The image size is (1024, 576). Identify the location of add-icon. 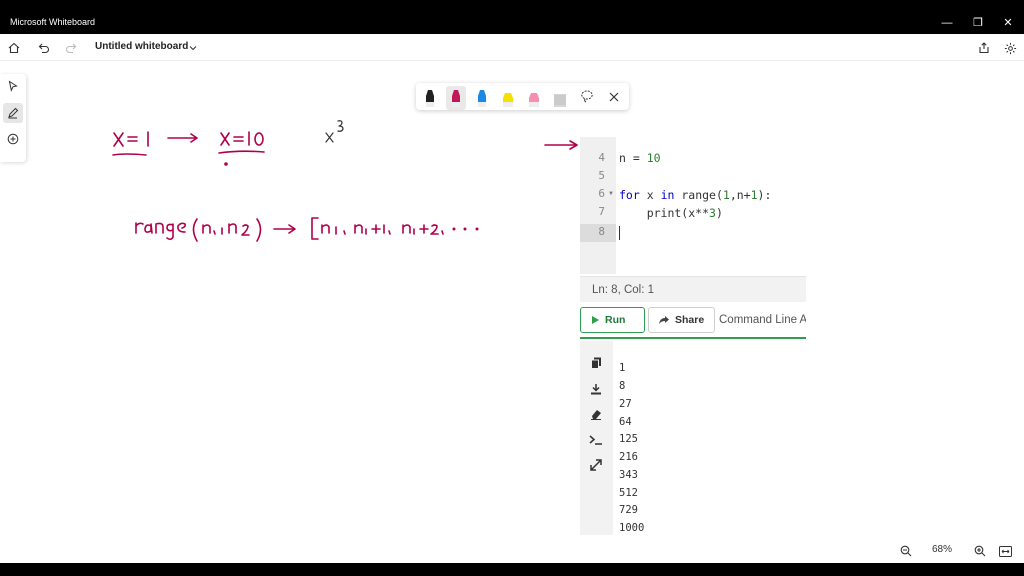
(13, 139).